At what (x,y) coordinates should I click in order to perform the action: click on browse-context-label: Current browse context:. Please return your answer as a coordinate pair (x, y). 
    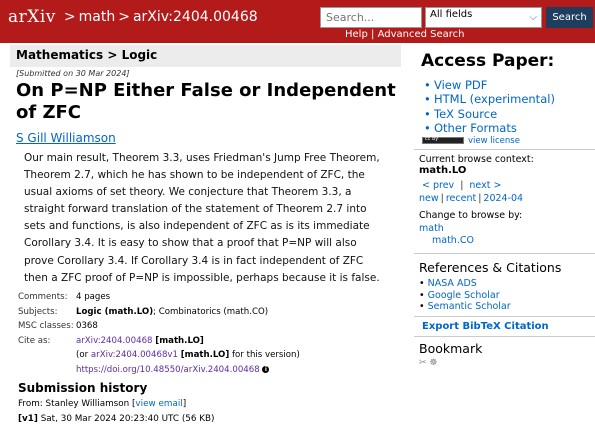
    Looking at the image, I should click on (476, 159).